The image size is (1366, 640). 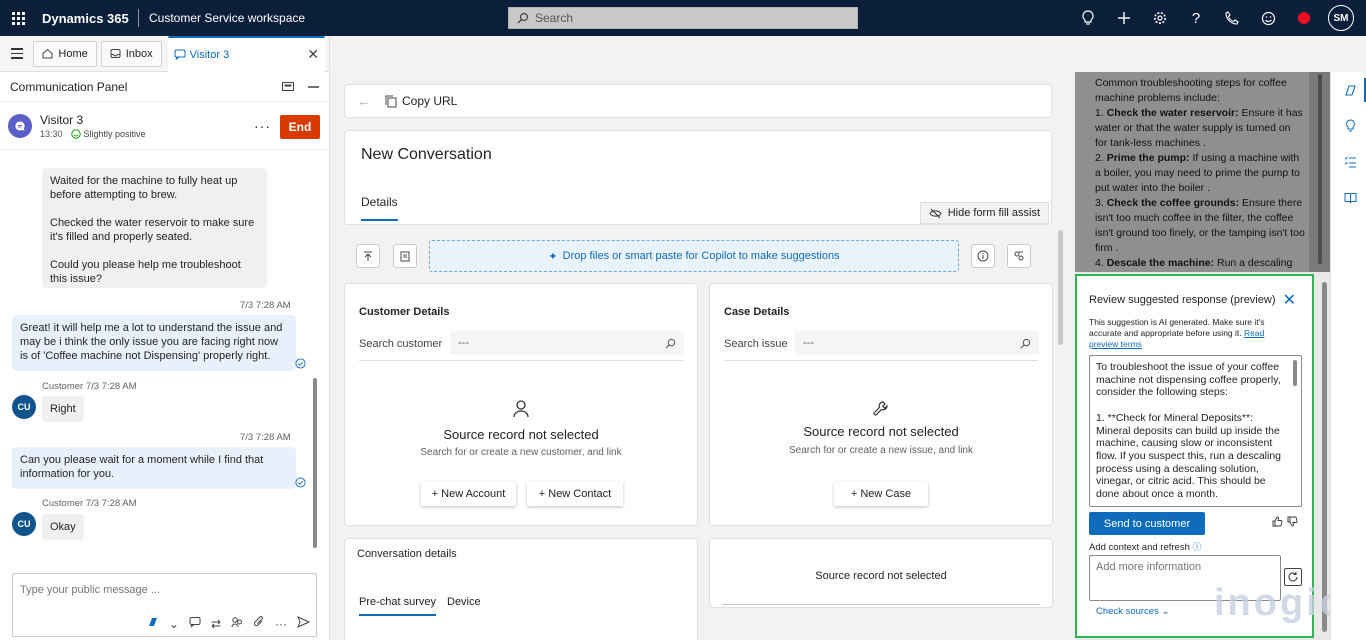 What do you see at coordinates (65, 53) in the screenshot?
I see `tab-home: Home` at bounding box center [65, 53].